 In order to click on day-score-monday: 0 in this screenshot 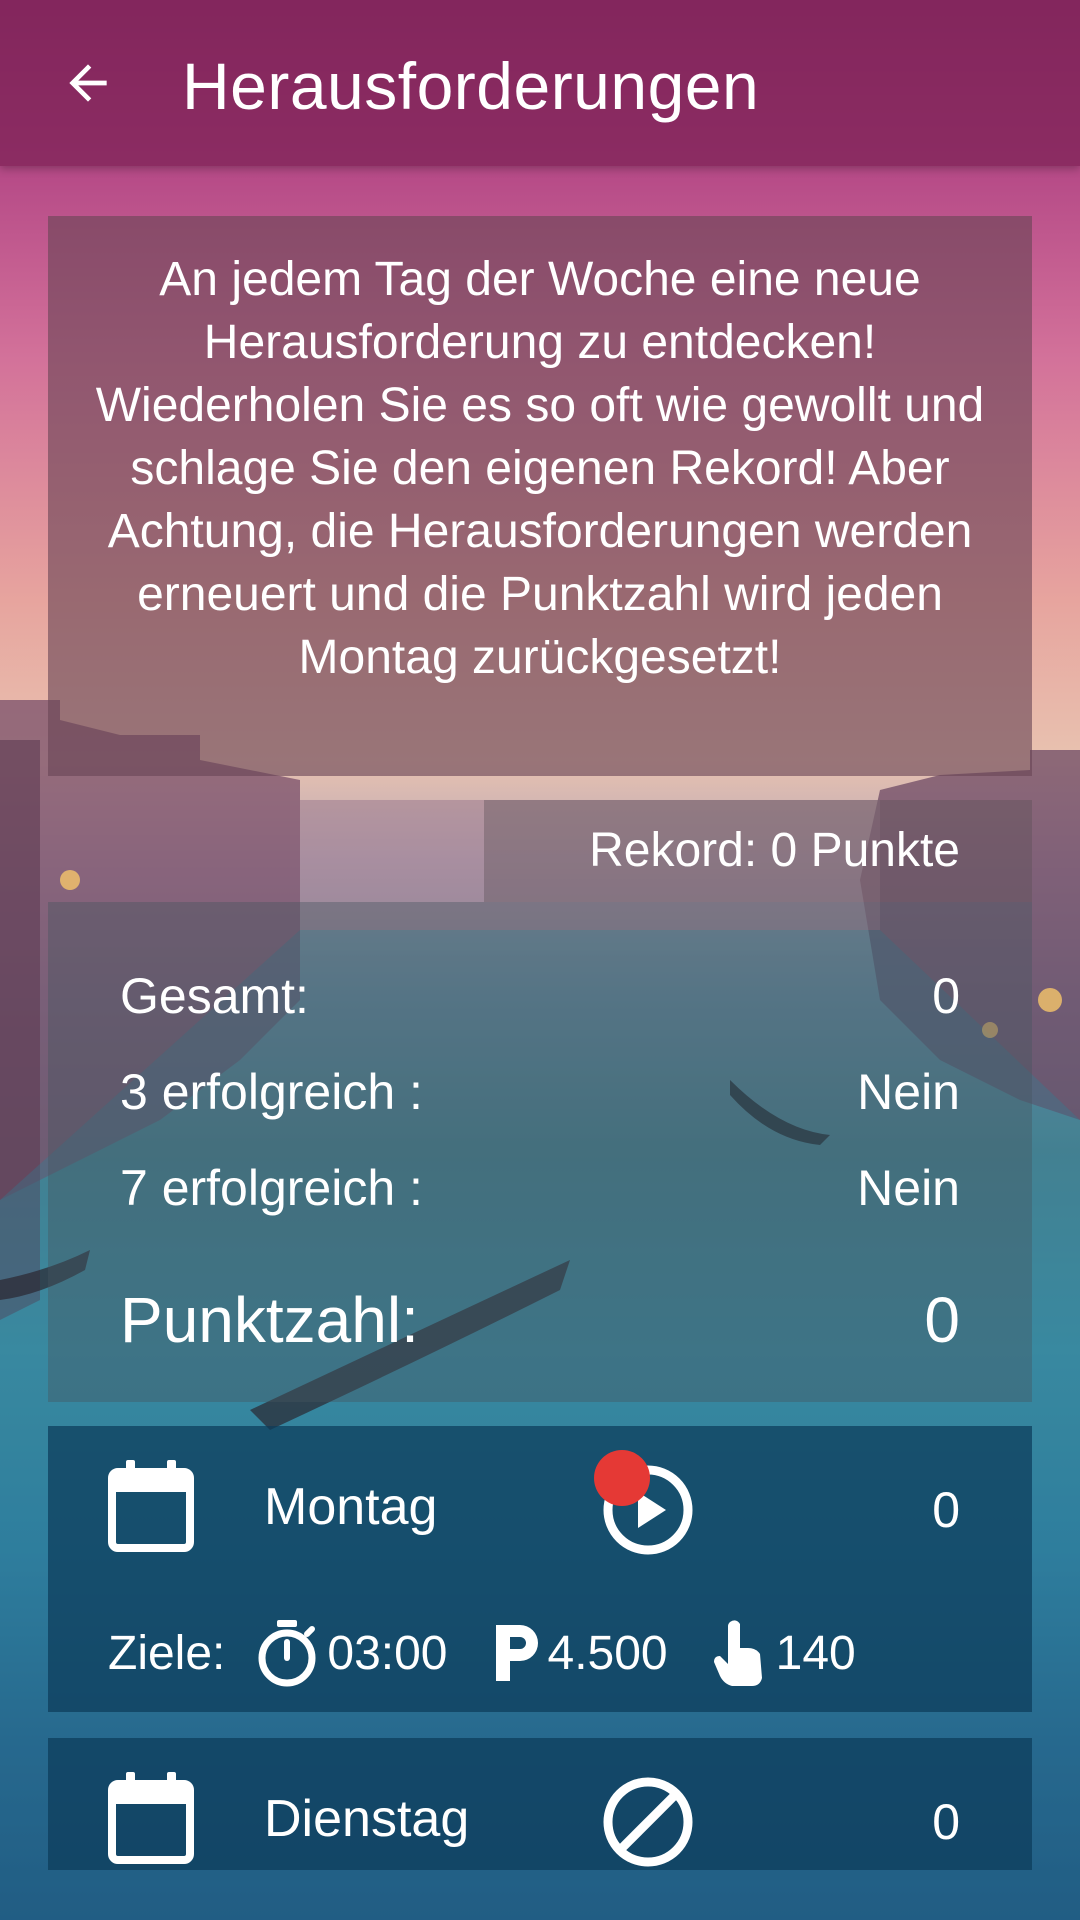, I will do `click(946, 1510)`.